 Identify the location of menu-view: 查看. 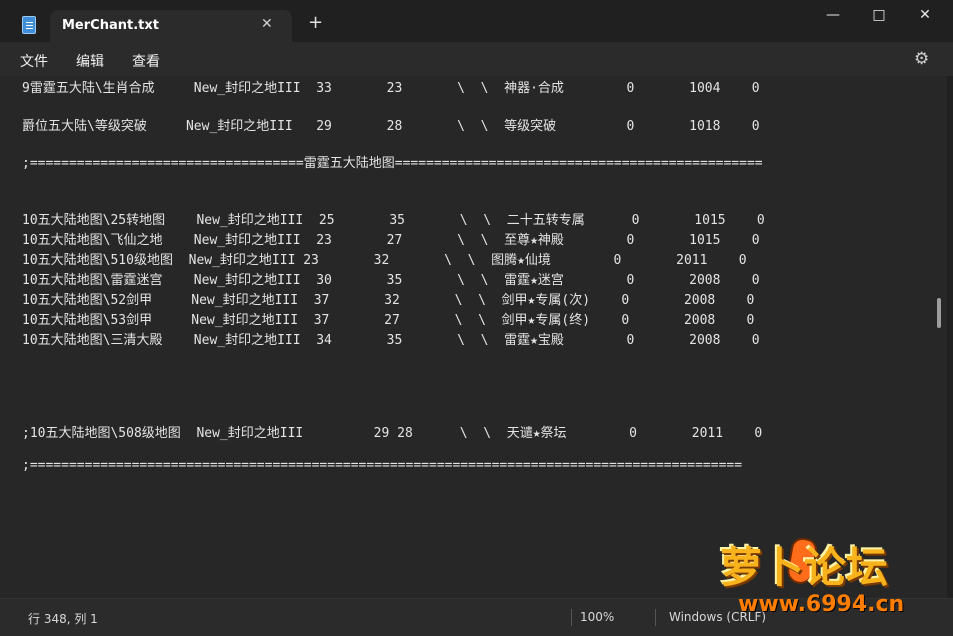
(146, 61).